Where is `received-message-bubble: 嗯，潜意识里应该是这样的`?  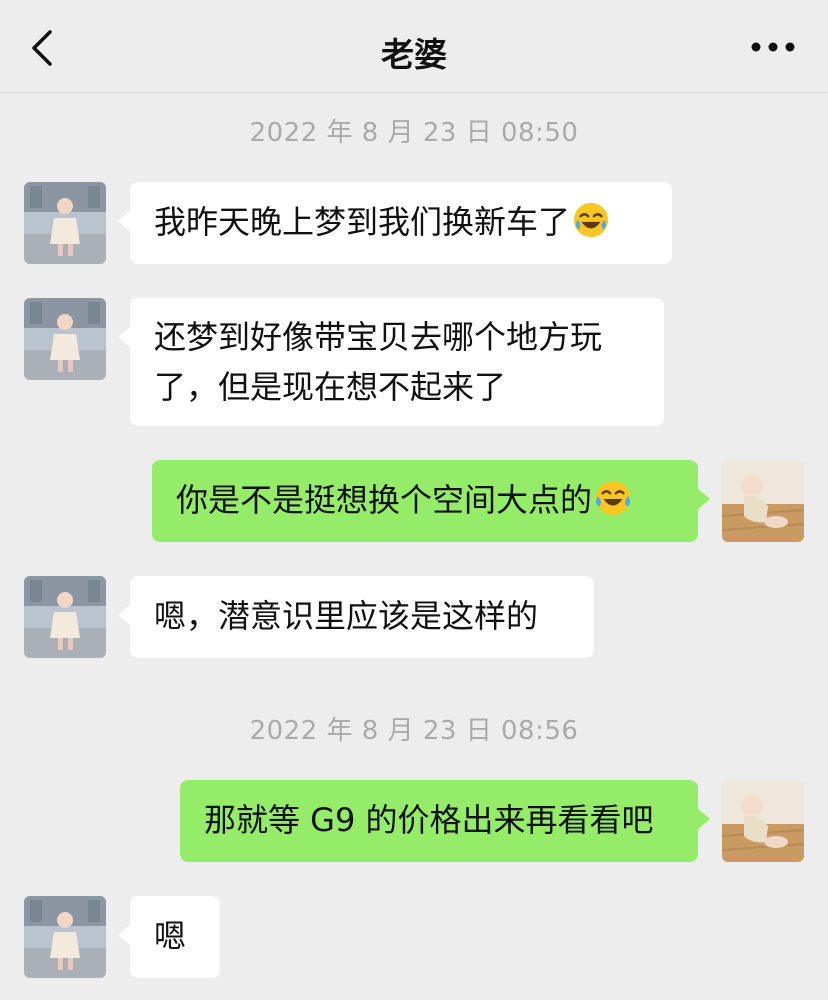
received-message-bubble: 嗯，潜意识里应该是这样的 is located at coordinates (356, 617).